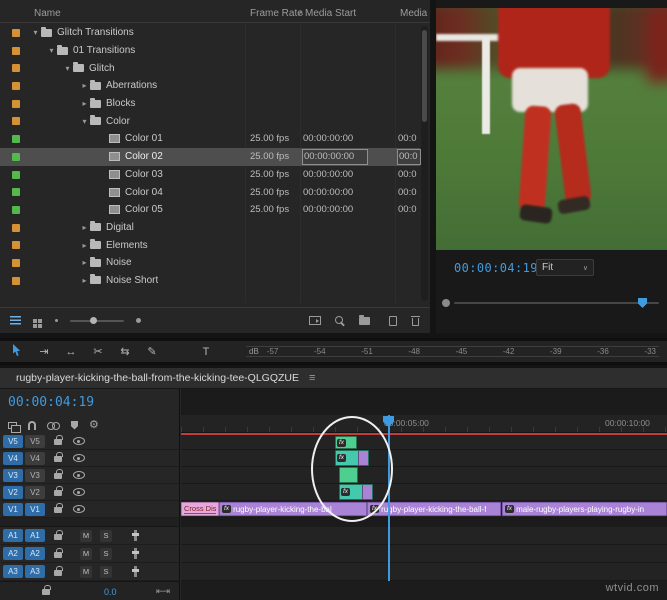 The width and height of the screenshot is (667, 600). I want to click on timeline-scroll-area, so click(424, 590).